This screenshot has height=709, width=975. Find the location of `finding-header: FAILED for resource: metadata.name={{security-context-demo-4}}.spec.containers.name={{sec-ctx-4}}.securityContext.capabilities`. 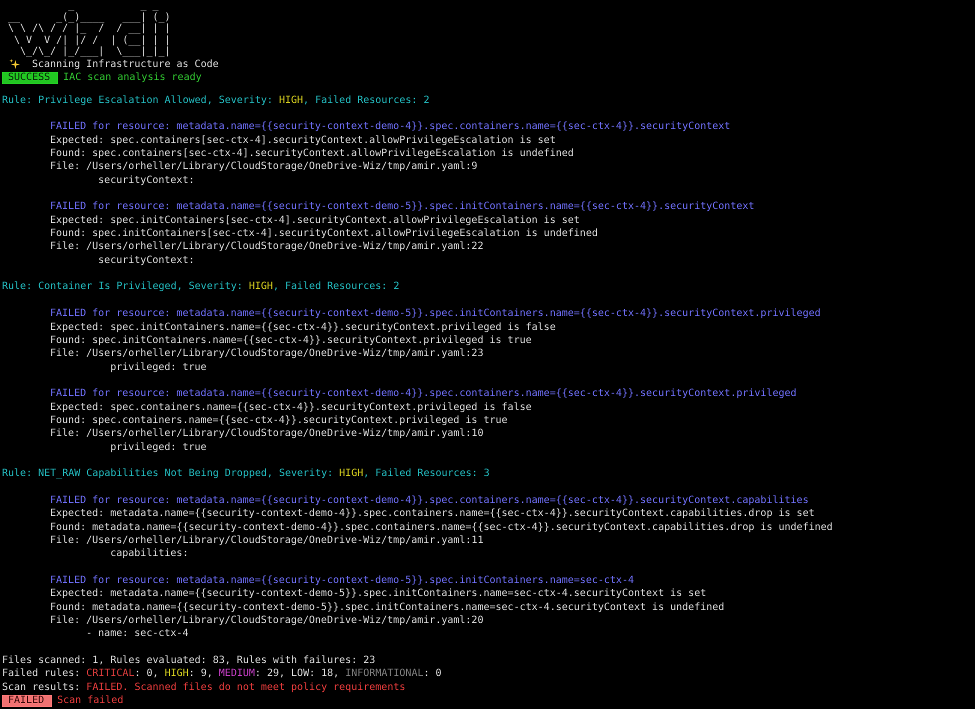

finding-header: FAILED for resource: metadata.name={{security-context-demo-4}}.spec.containers.name={{sec-ctx-4}}.securityContext.capabilities is located at coordinates (430, 501).